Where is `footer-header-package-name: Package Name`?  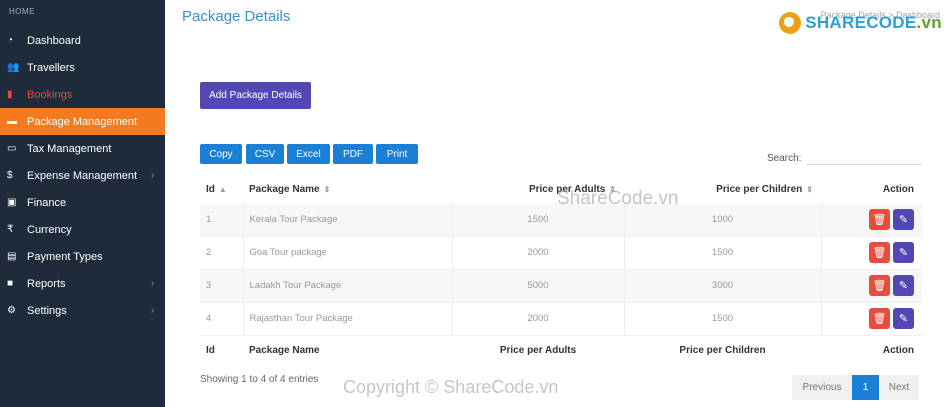
footer-header-package-name: Package Name is located at coordinates (347, 349).